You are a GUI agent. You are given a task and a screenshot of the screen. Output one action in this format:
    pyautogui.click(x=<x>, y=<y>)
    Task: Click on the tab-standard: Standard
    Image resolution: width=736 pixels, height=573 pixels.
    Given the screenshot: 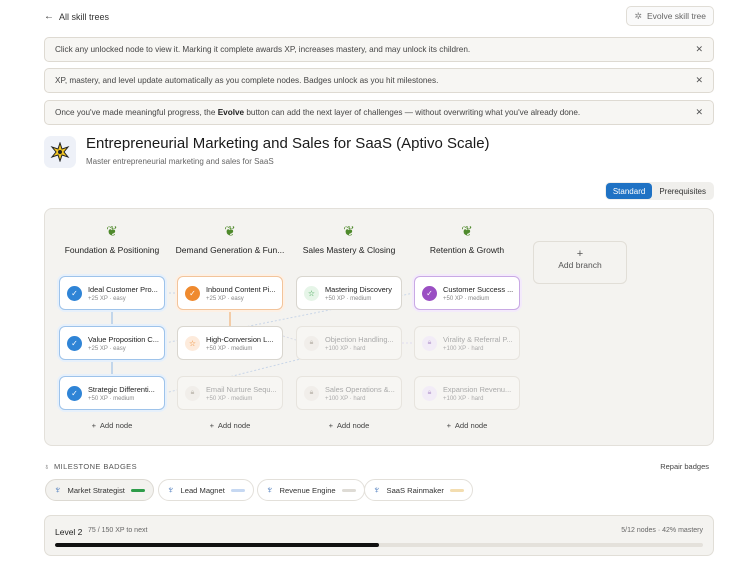 What is the action you would take?
    pyautogui.click(x=629, y=191)
    